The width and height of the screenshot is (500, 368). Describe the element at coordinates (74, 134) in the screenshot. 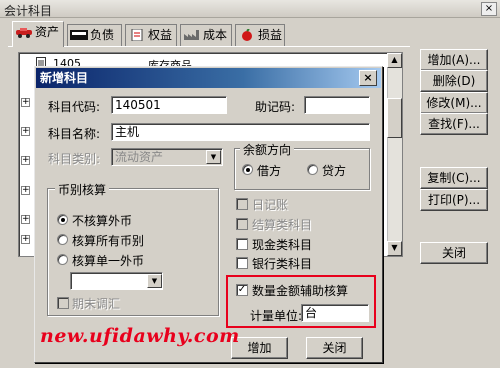

I see `subject-name-label: 科目名称:` at that location.